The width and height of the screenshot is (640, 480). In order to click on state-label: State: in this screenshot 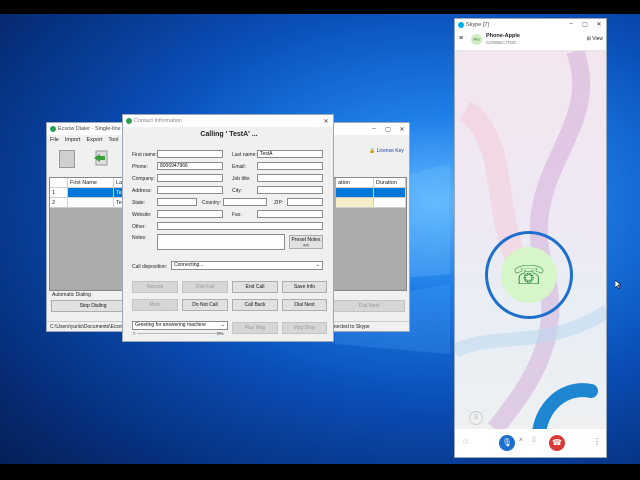, I will do `click(139, 203)`.